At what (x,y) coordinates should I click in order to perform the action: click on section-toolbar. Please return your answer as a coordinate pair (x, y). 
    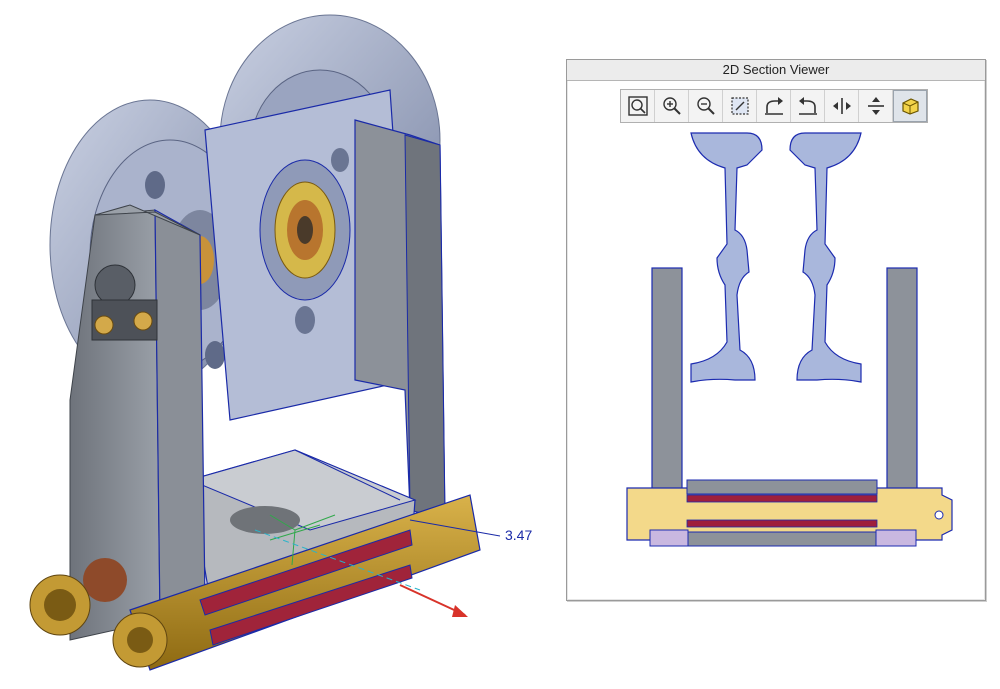
    Looking at the image, I should click on (774, 106).